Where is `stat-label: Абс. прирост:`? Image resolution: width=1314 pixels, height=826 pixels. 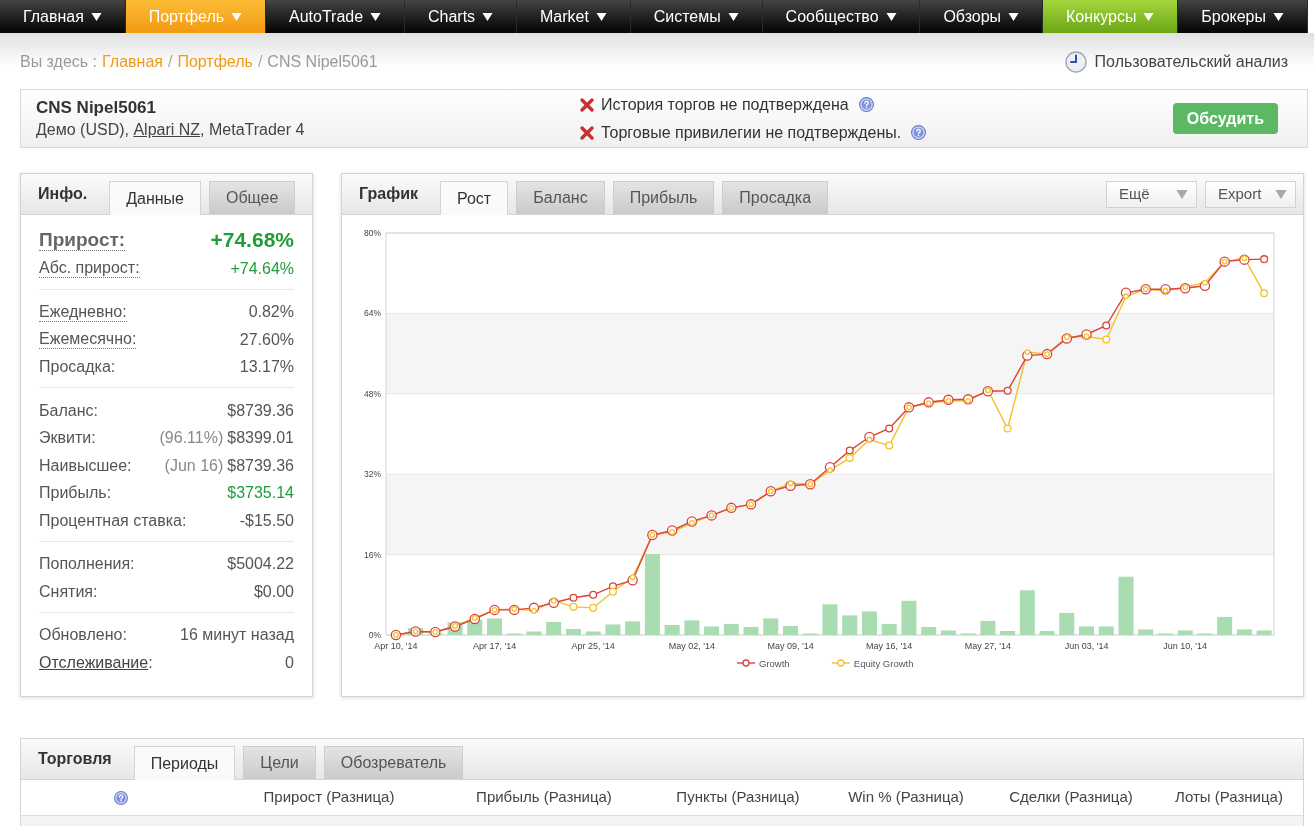 stat-label: Абс. прирост: is located at coordinates (89, 269).